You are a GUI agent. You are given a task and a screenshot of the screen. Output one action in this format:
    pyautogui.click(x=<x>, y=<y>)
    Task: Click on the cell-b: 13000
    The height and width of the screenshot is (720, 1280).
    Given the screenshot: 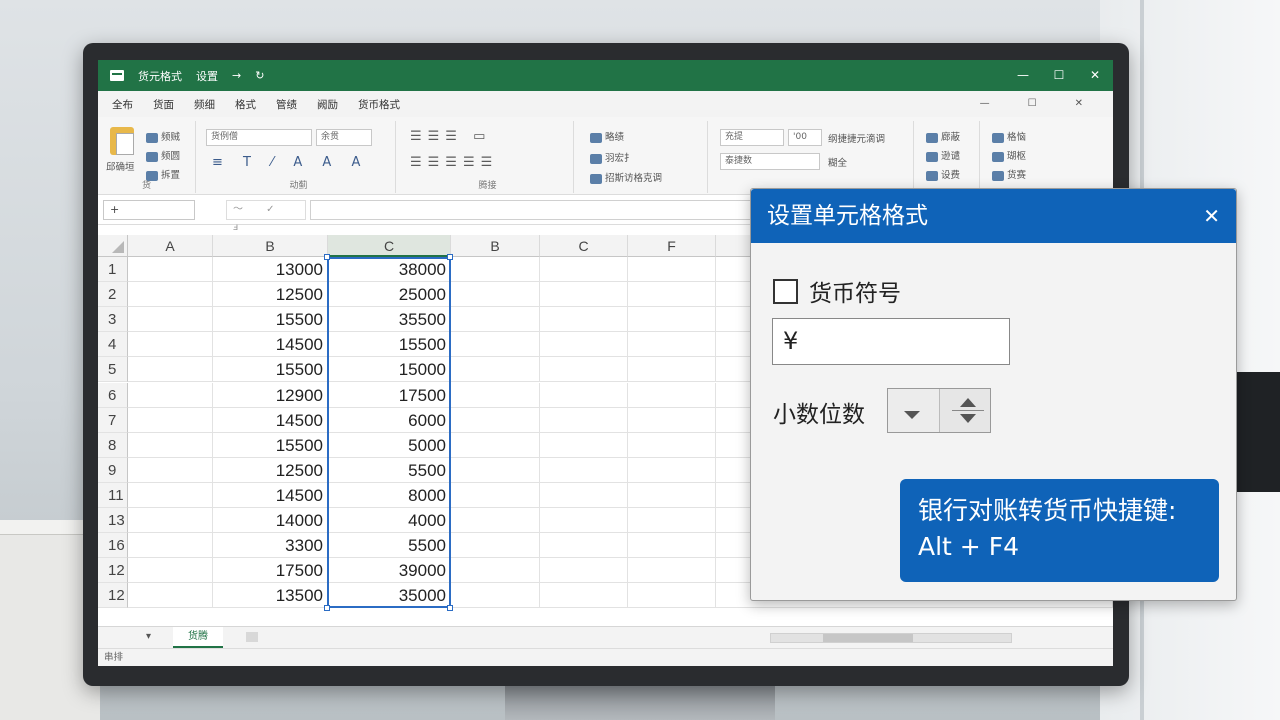 What is the action you would take?
    pyautogui.click(x=270, y=270)
    